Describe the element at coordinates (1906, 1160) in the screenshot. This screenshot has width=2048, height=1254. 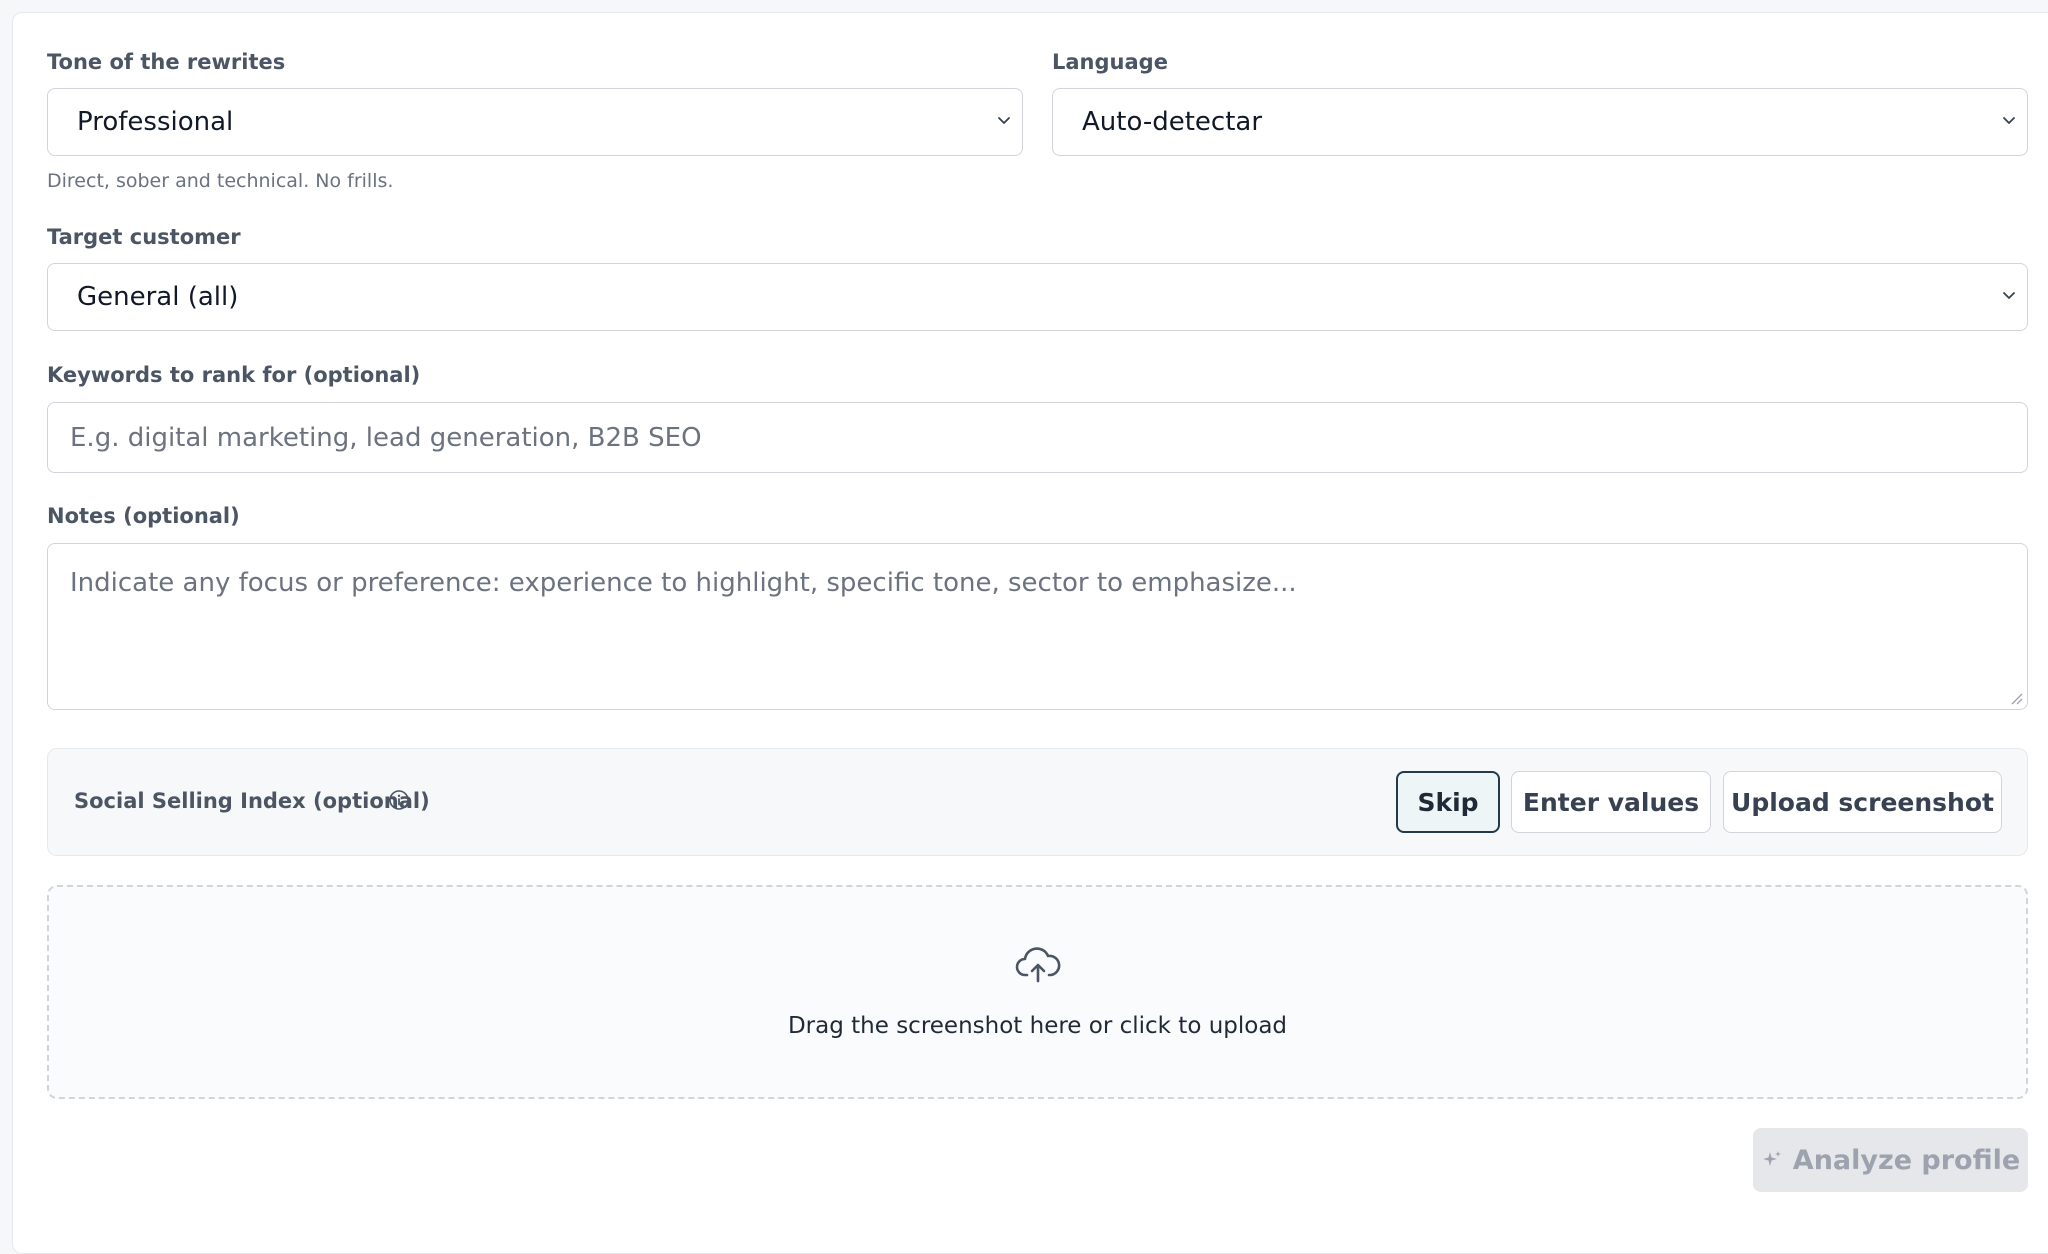
I see `analyze-profile-label: Analyze profile` at that location.